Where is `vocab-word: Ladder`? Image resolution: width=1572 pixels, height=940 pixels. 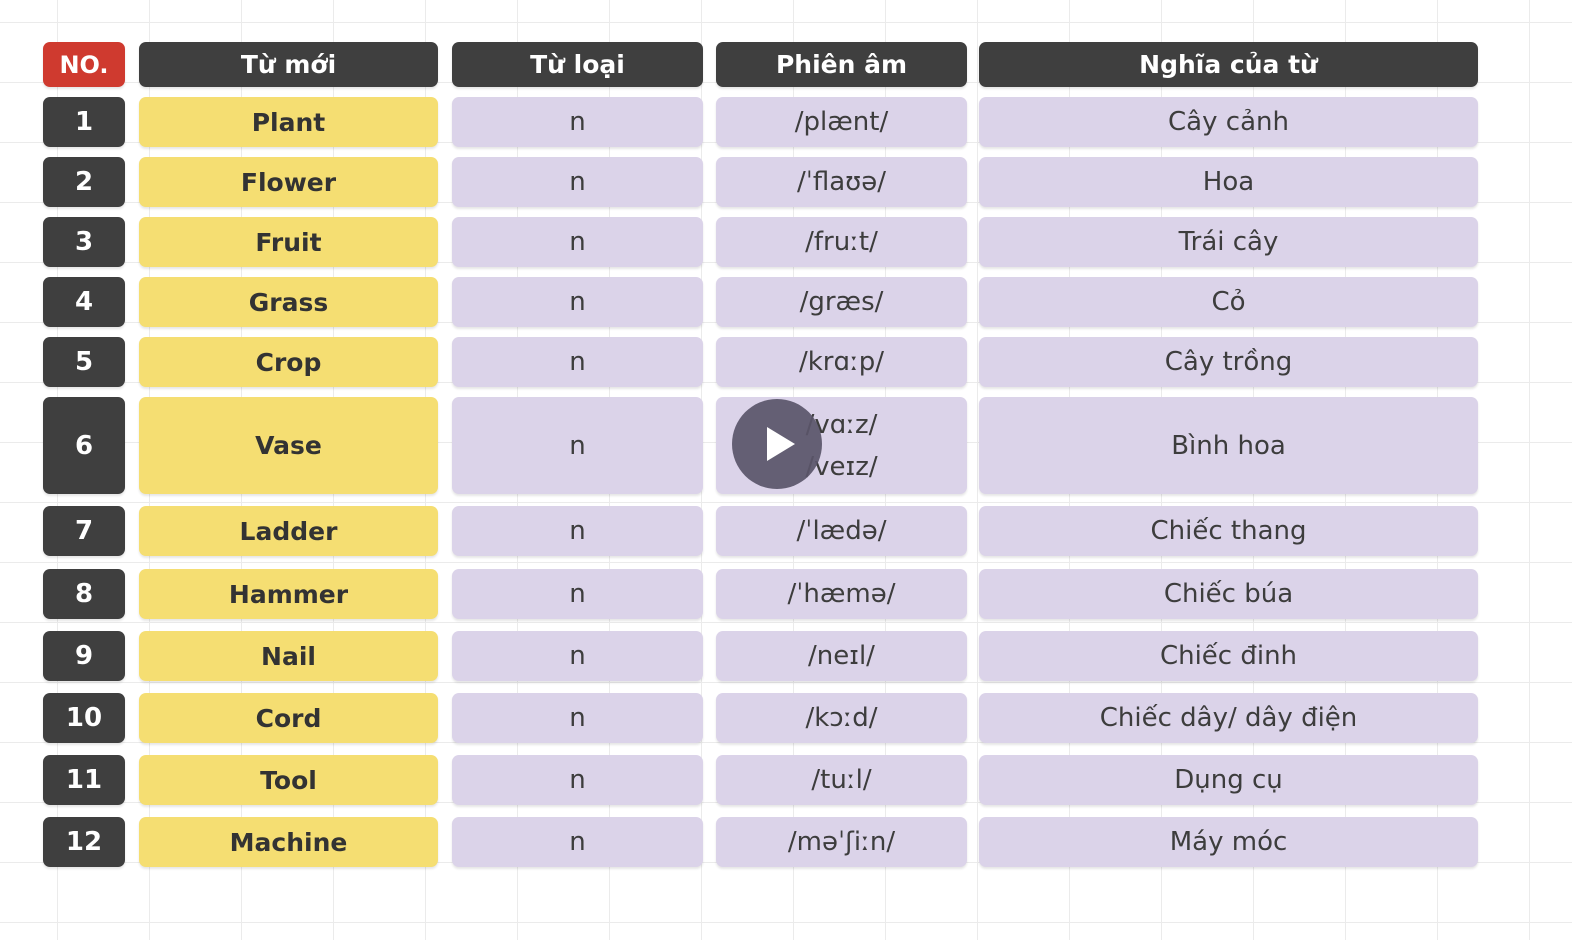
vocab-word: Ladder is located at coordinates (288, 531).